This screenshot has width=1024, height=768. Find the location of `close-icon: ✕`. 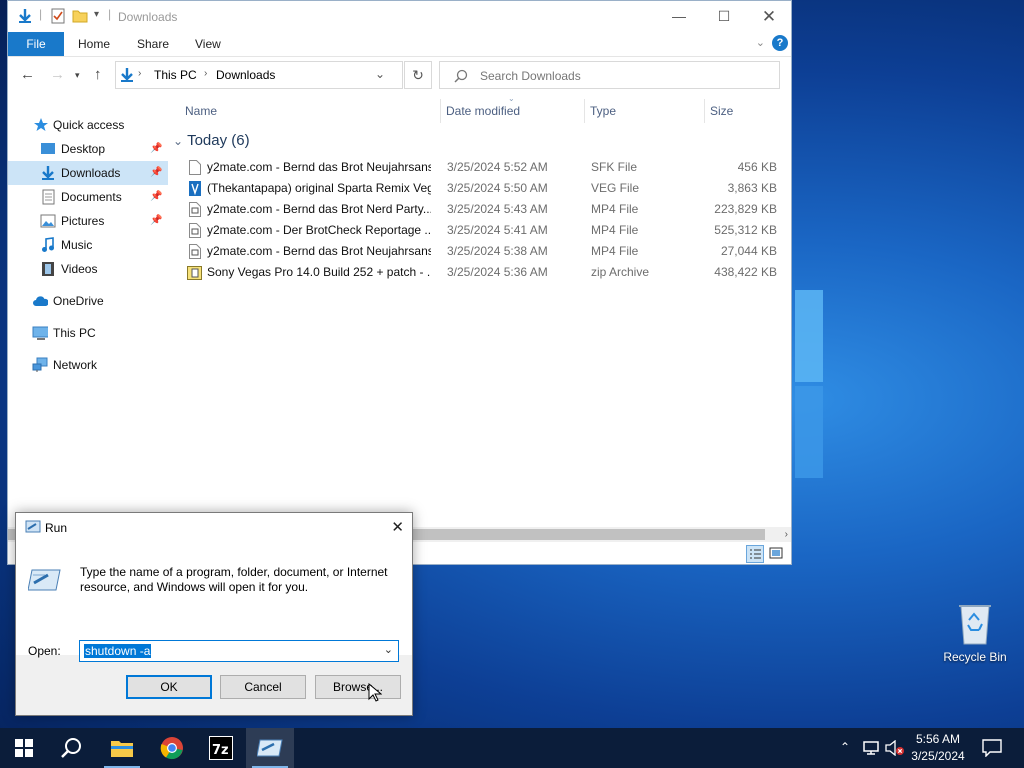

close-icon: ✕ is located at coordinates (397, 527).